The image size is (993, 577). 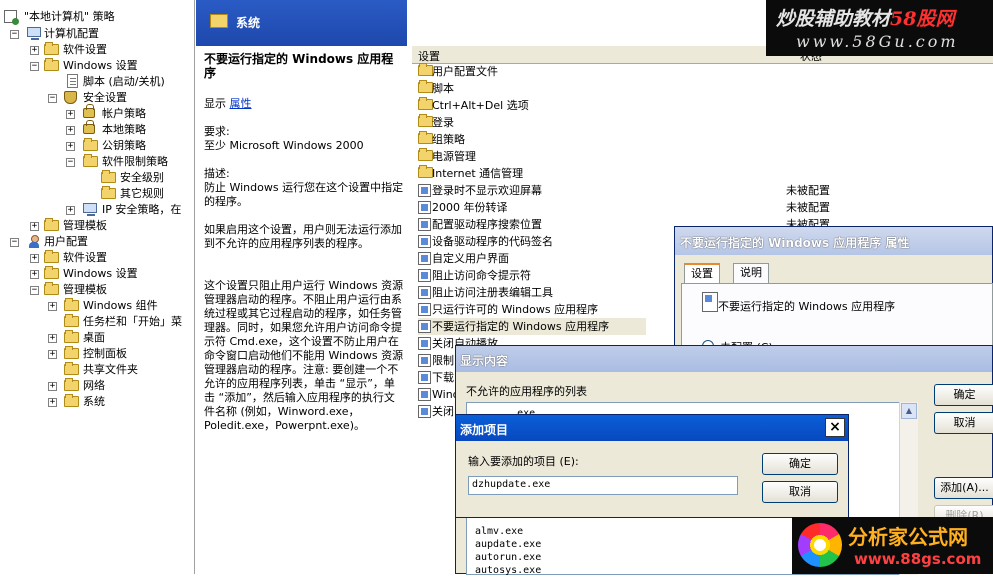 I want to click on flower-logo-icon, so click(x=820, y=545).